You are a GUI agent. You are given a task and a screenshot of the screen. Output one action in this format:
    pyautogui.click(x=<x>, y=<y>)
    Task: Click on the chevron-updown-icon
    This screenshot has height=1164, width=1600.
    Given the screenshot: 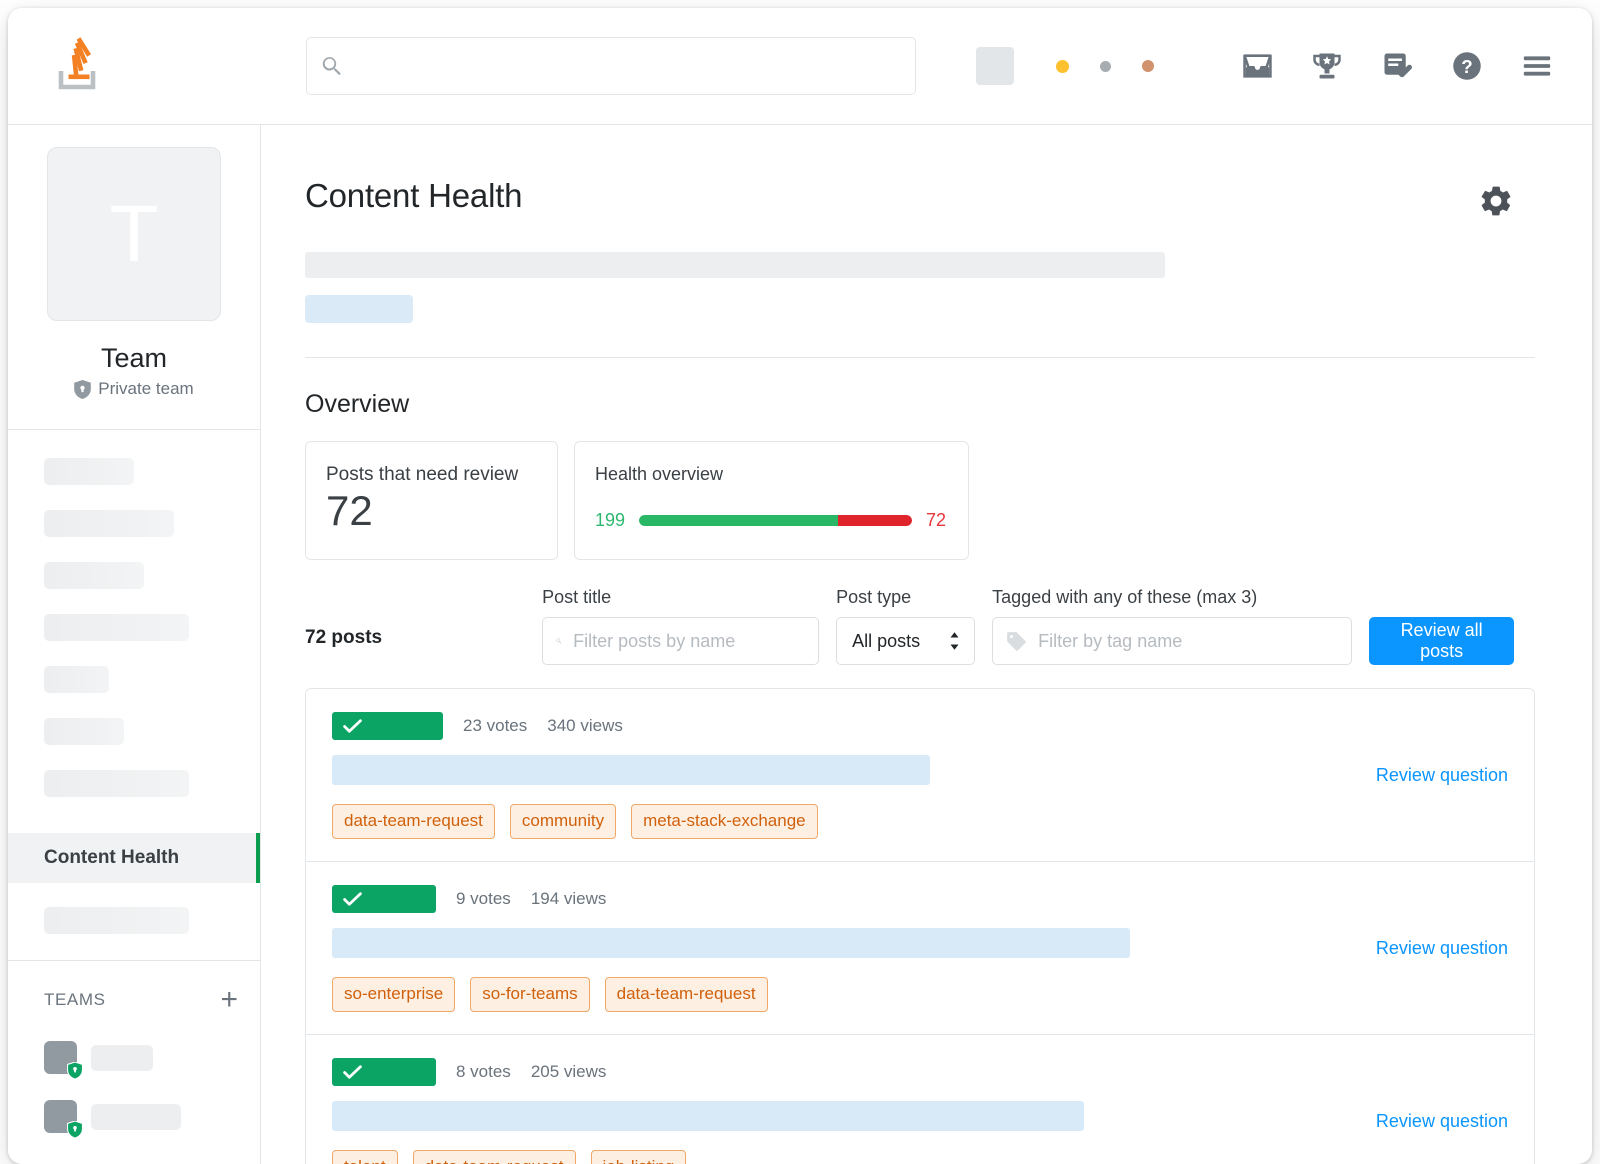 What is the action you would take?
    pyautogui.click(x=954, y=641)
    